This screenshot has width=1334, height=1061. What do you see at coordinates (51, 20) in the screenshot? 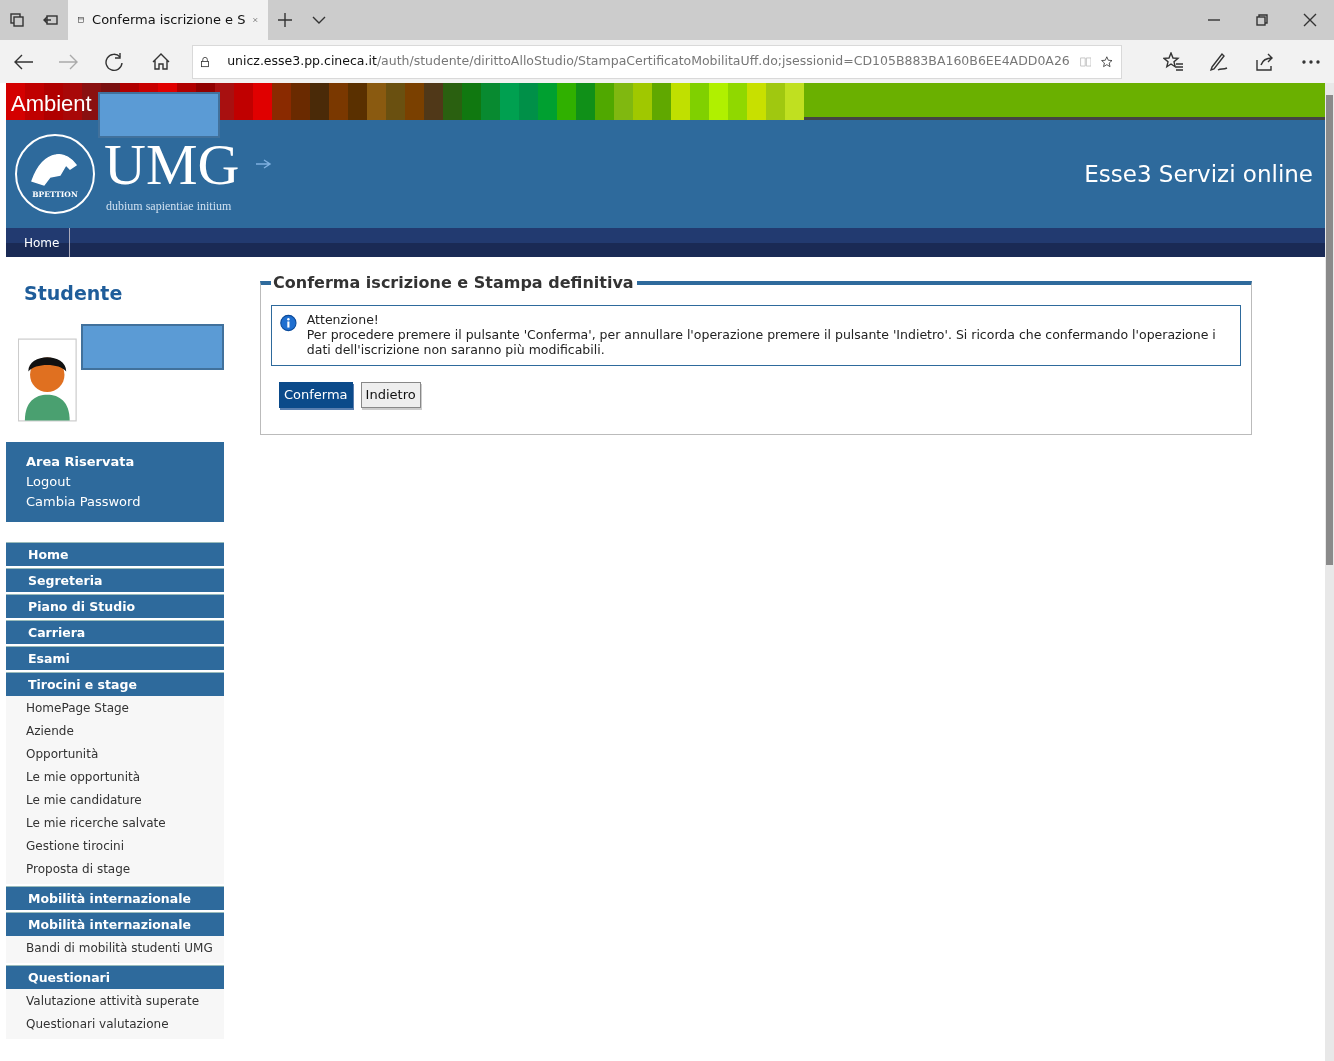
I see `set-aside-tabs-icon` at bounding box center [51, 20].